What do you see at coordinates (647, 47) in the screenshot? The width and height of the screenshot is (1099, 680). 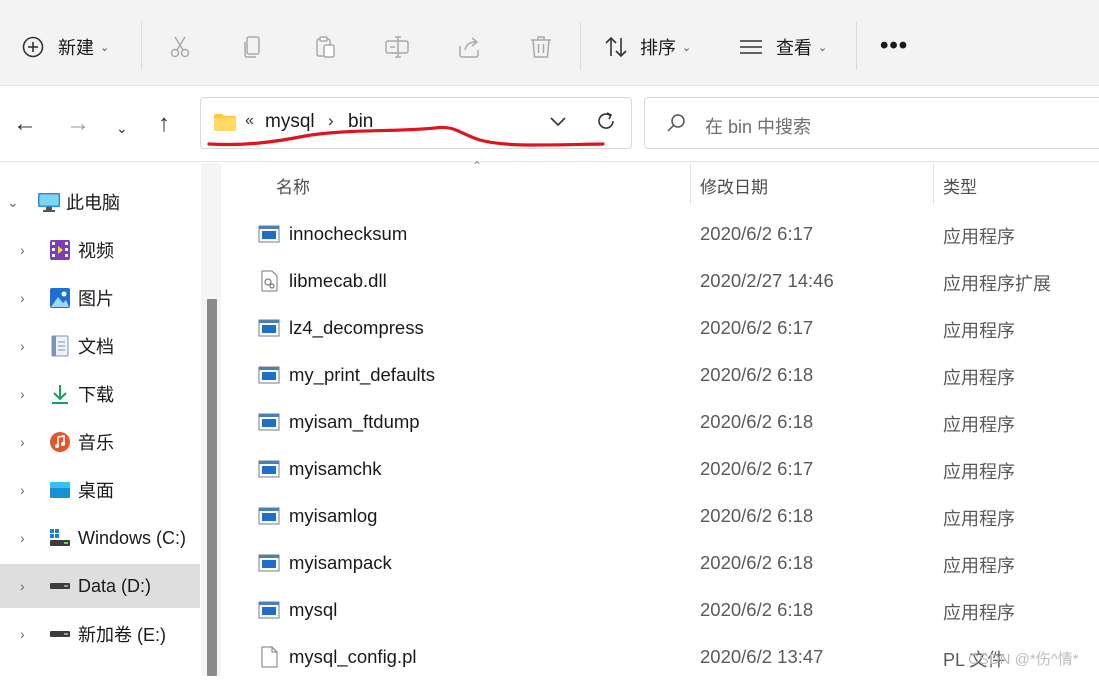 I see `sort-button: 排序 ⌄` at bounding box center [647, 47].